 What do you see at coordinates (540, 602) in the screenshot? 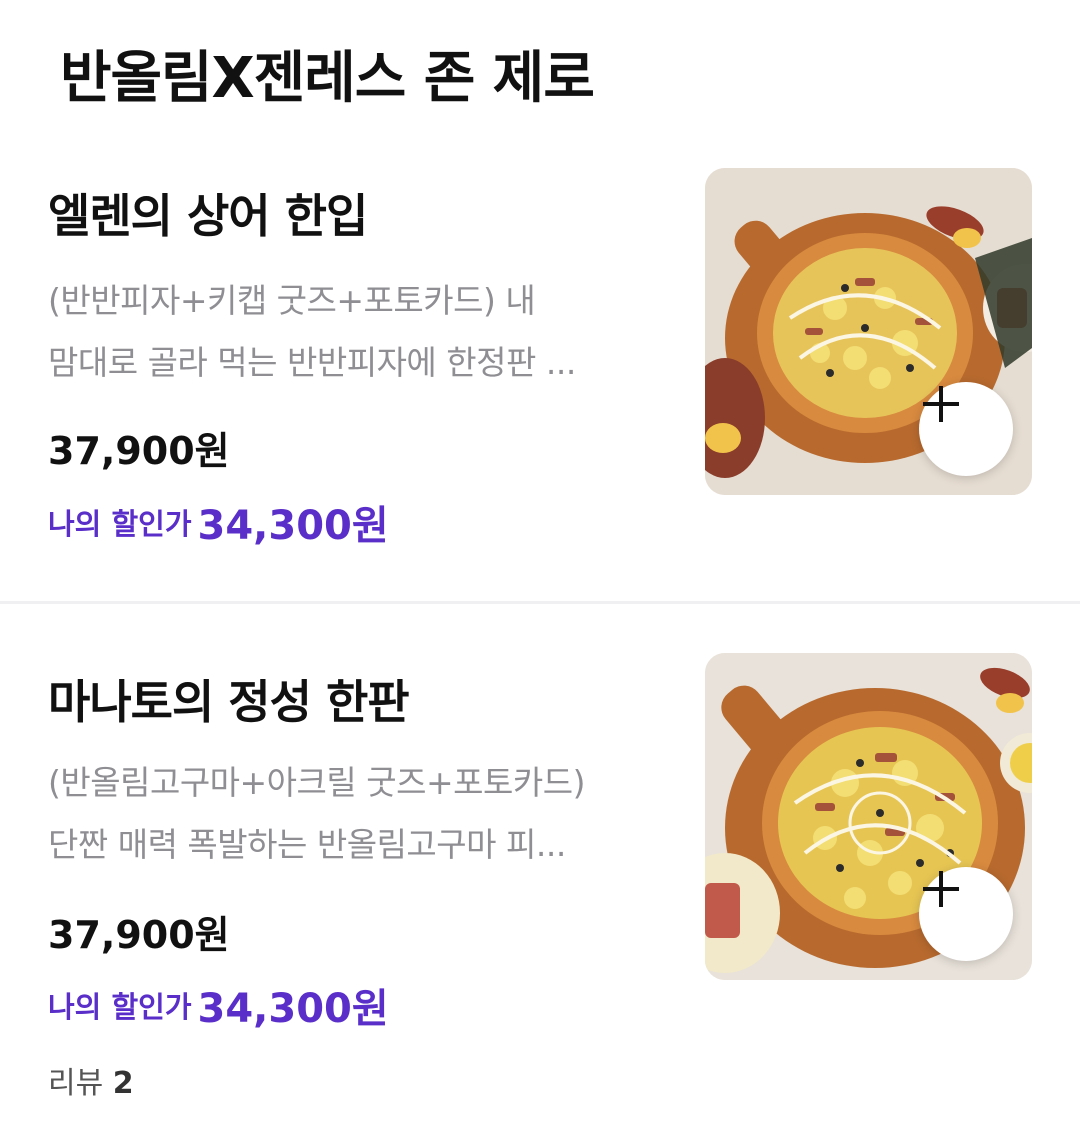
I see `divider` at bounding box center [540, 602].